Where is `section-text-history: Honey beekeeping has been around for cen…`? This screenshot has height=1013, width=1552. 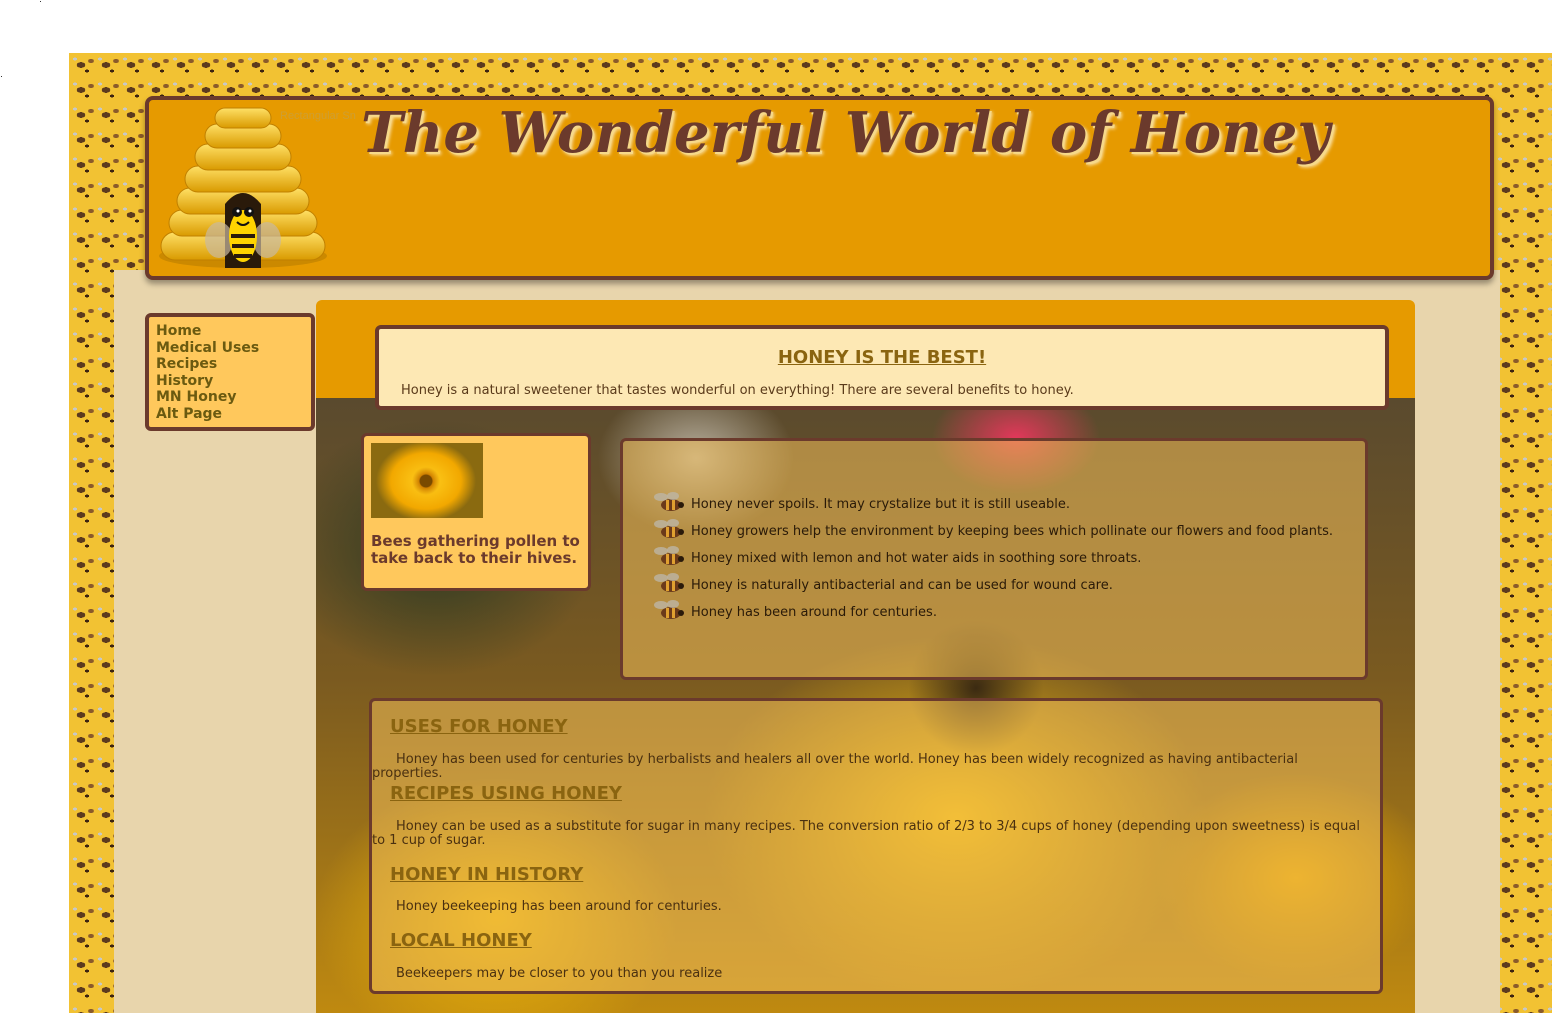
section-text-history: Honey beekeeping has been around for cen… is located at coordinates (559, 906).